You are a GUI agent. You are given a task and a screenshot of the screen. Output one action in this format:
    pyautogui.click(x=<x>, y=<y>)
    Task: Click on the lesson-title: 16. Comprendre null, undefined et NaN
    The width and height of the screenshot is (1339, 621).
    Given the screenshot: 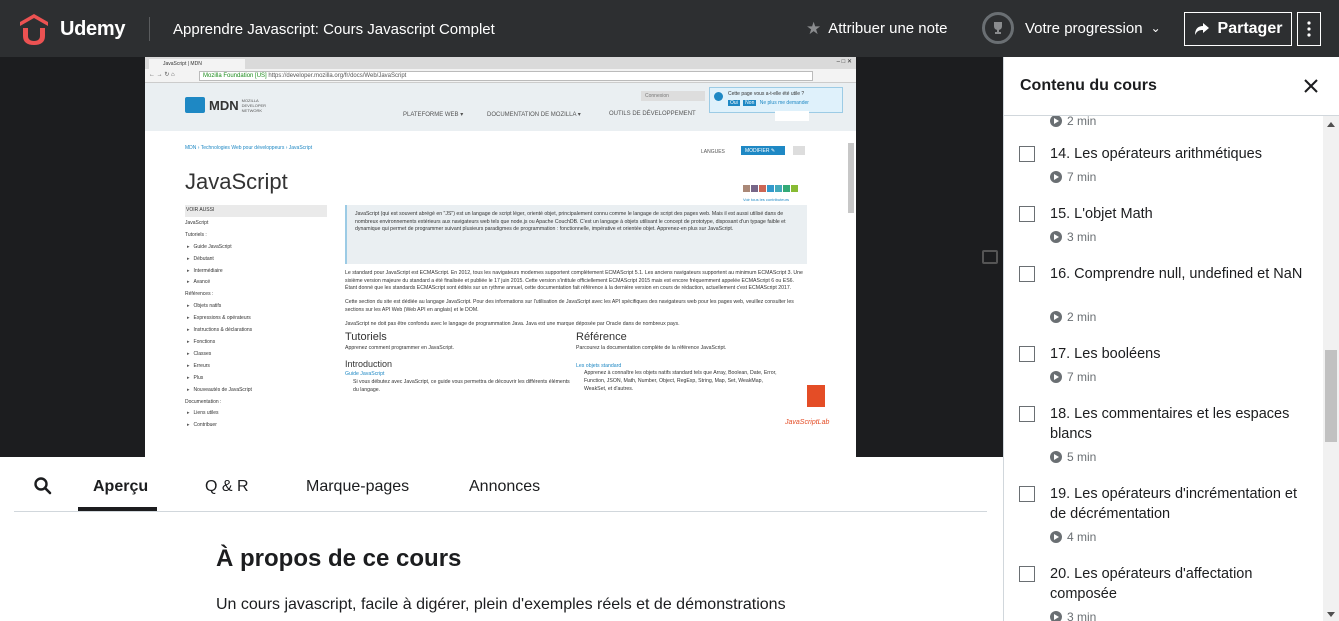 What is the action you would take?
    pyautogui.click(x=1182, y=274)
    